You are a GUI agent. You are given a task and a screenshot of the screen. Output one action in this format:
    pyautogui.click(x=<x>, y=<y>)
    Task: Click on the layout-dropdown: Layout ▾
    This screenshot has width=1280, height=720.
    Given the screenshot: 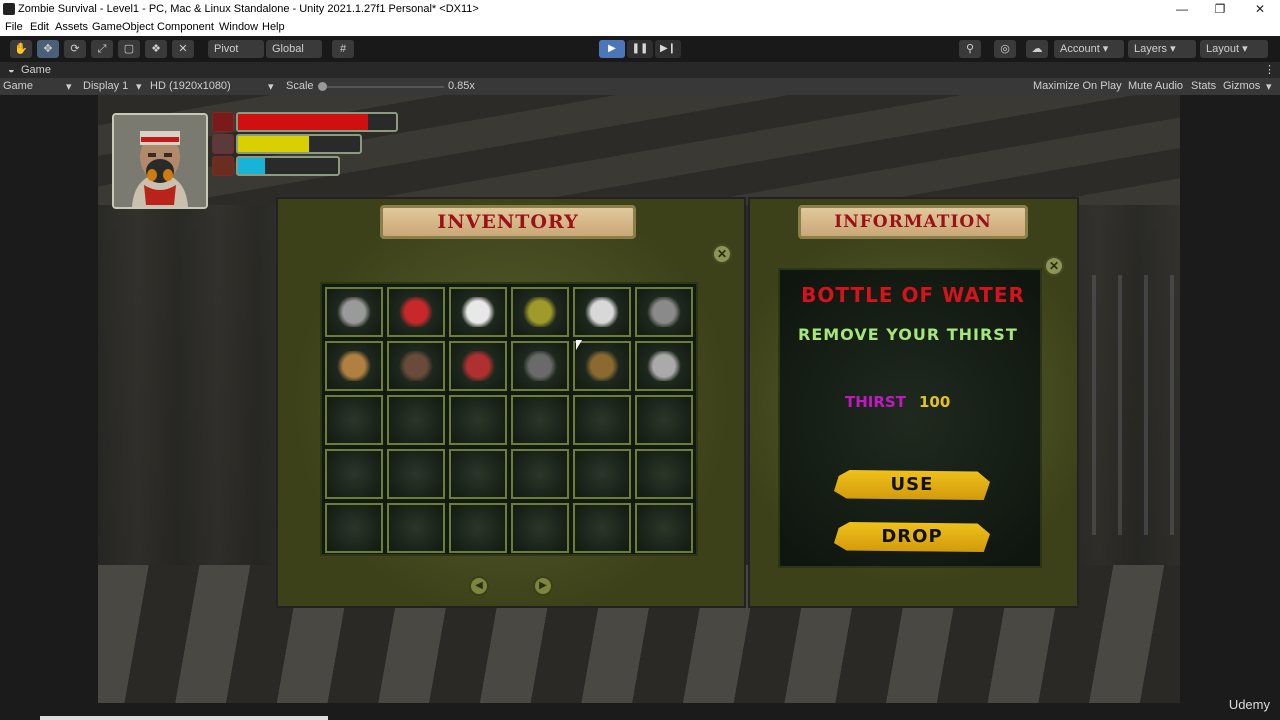 What is the action you would take?
    pyautogui.click(x=1234, y=49)
    